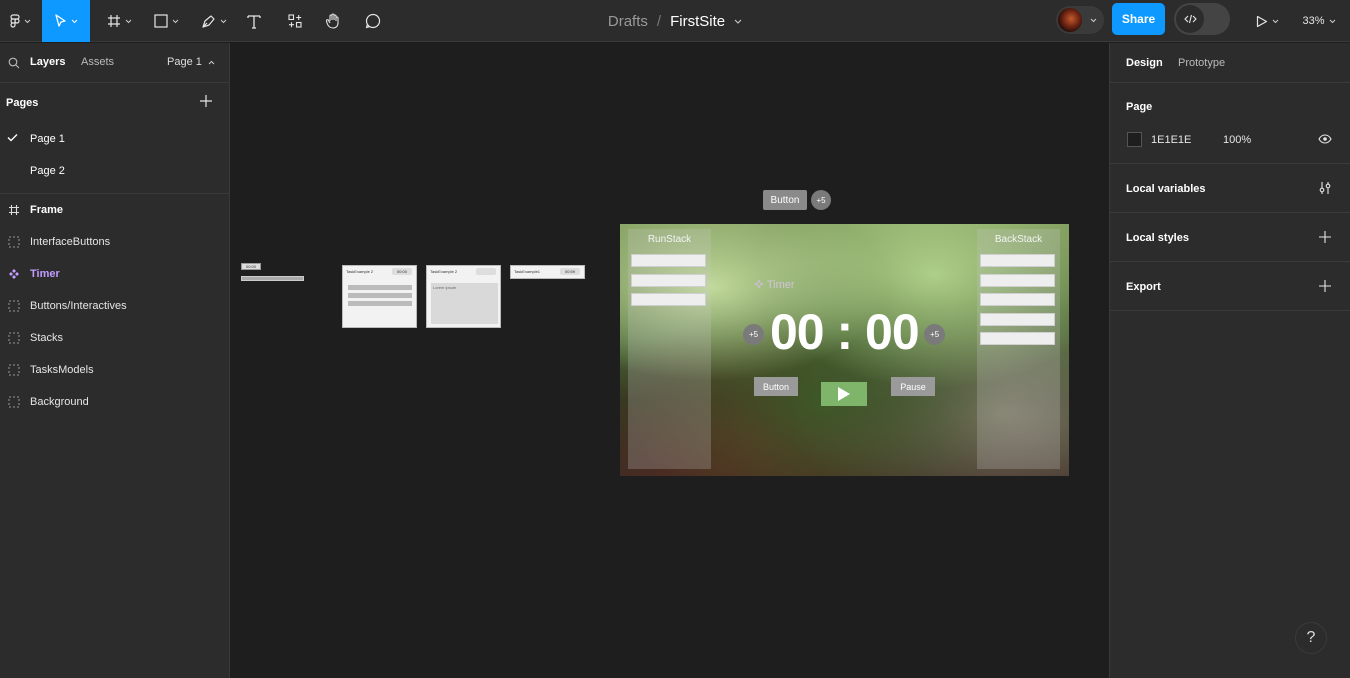 The width and height of the screenshot is (1350, 678). What do you see at coordinates (1325, 188) in the screenshot?
I see `variables-icon` at bounding box center [1325, 188].